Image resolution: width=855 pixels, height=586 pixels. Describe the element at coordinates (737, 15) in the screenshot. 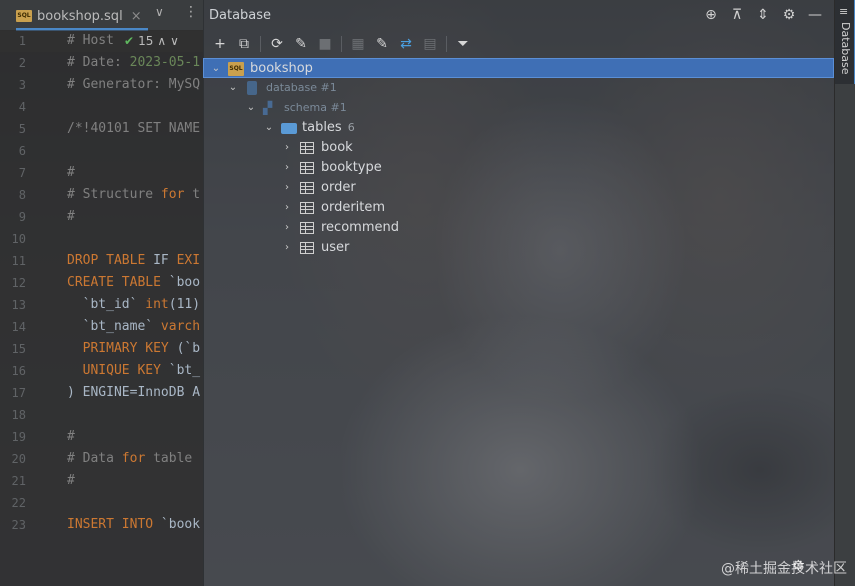

I see `collapse-all-icon: ⊼` at that location.